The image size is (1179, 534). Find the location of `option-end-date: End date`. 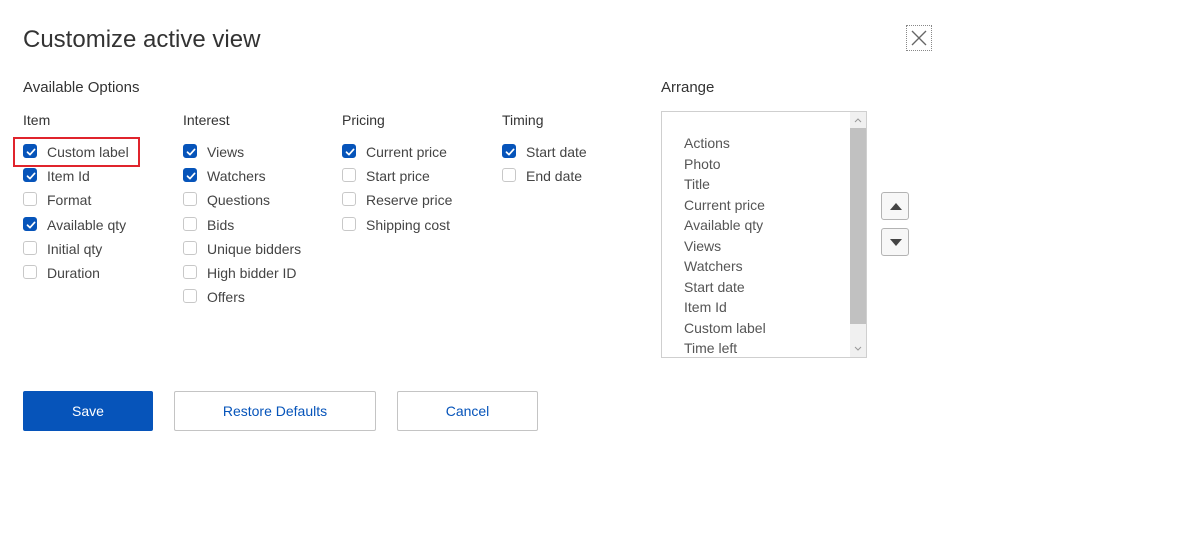

option-end-date: End date is located at coordinates (544, 179).